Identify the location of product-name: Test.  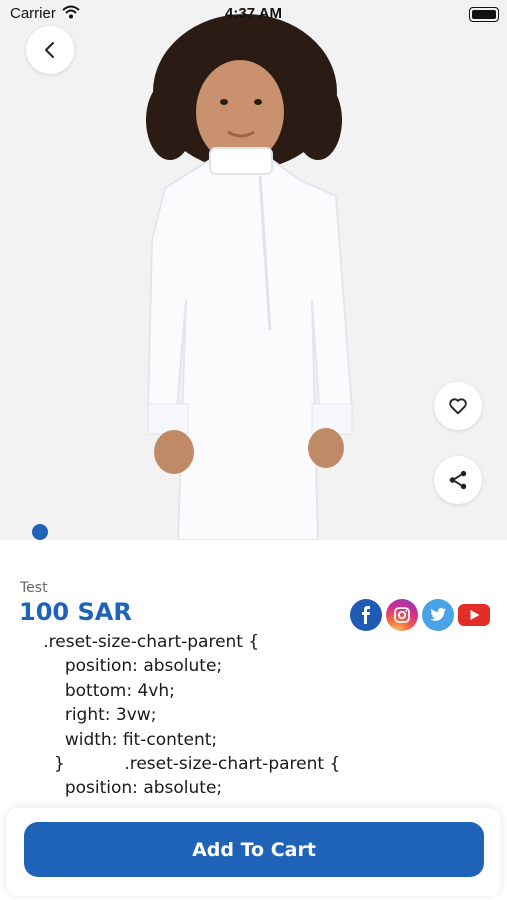
(34, 588).